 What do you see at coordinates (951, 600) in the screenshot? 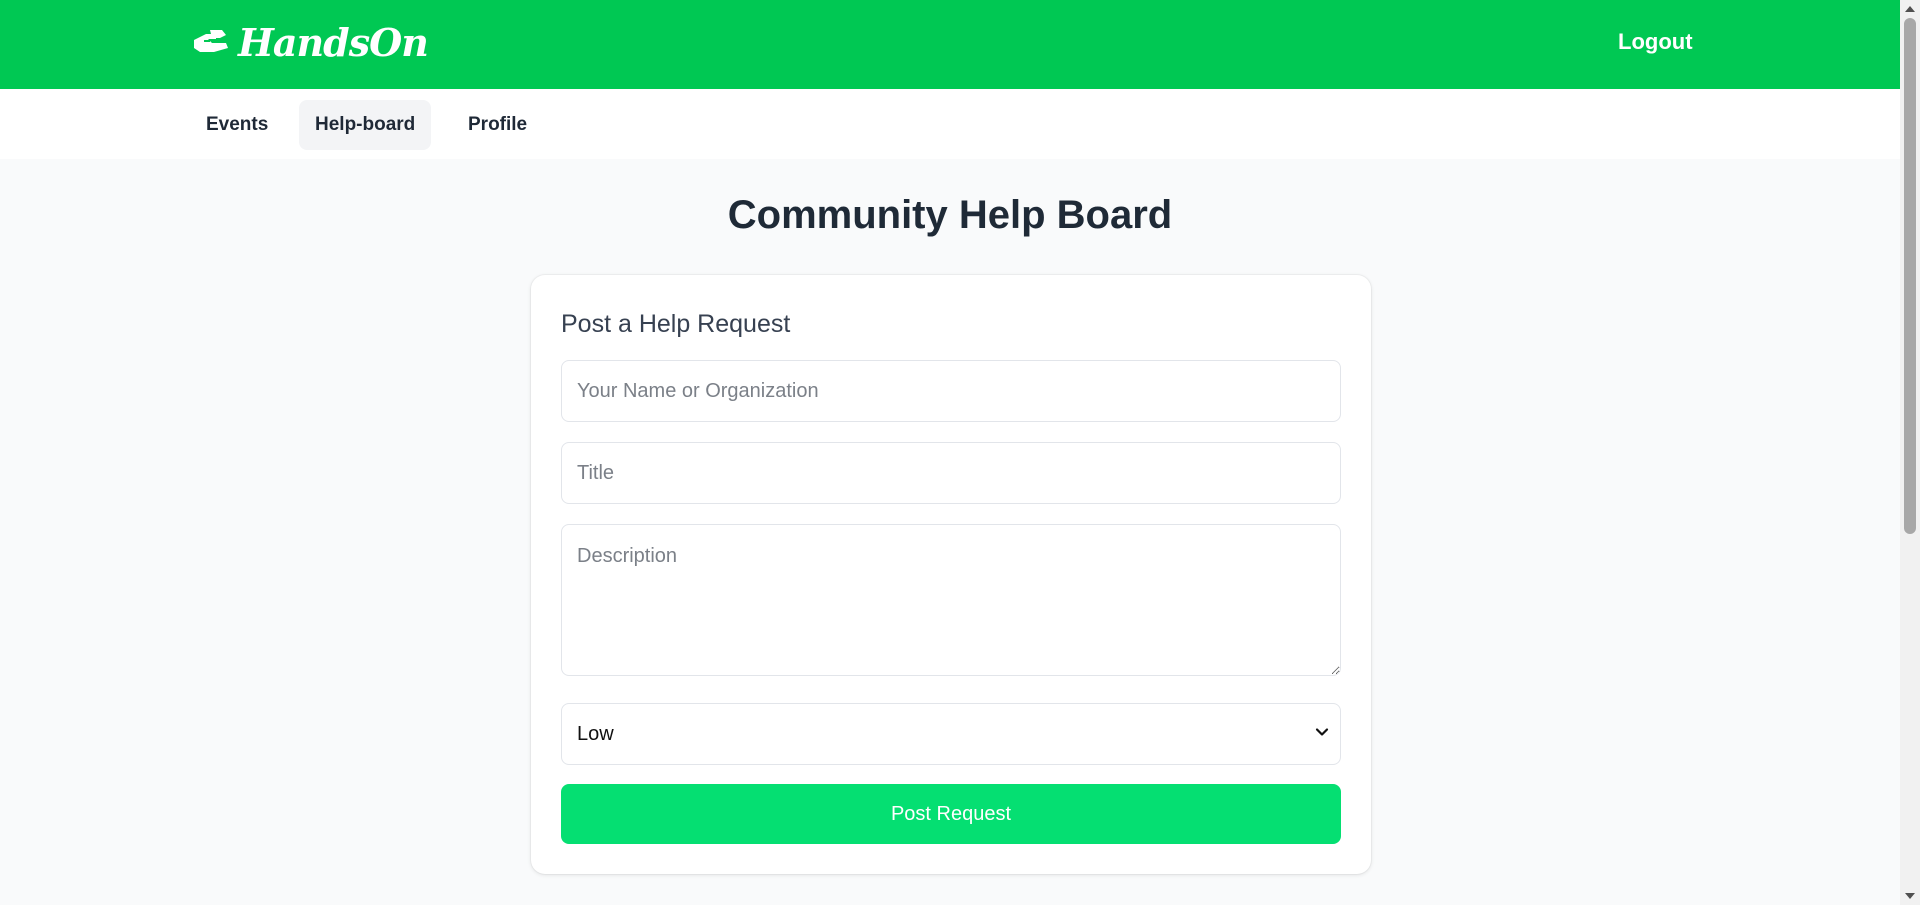
I see `description-textarea` at bounding box center [951, 600].